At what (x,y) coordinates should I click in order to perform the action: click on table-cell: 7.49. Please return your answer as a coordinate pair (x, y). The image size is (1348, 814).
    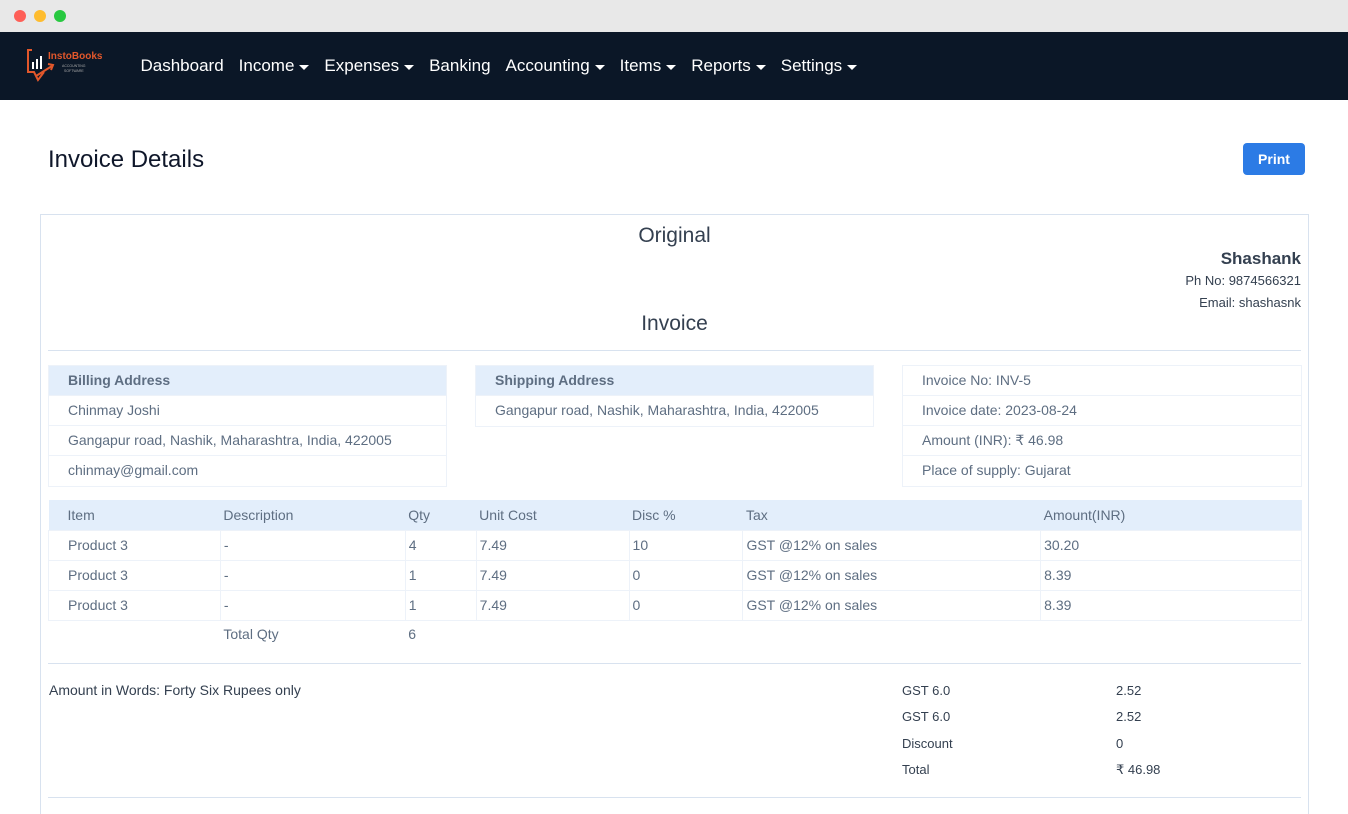
    Looking at the image, I should click on (552, 545).